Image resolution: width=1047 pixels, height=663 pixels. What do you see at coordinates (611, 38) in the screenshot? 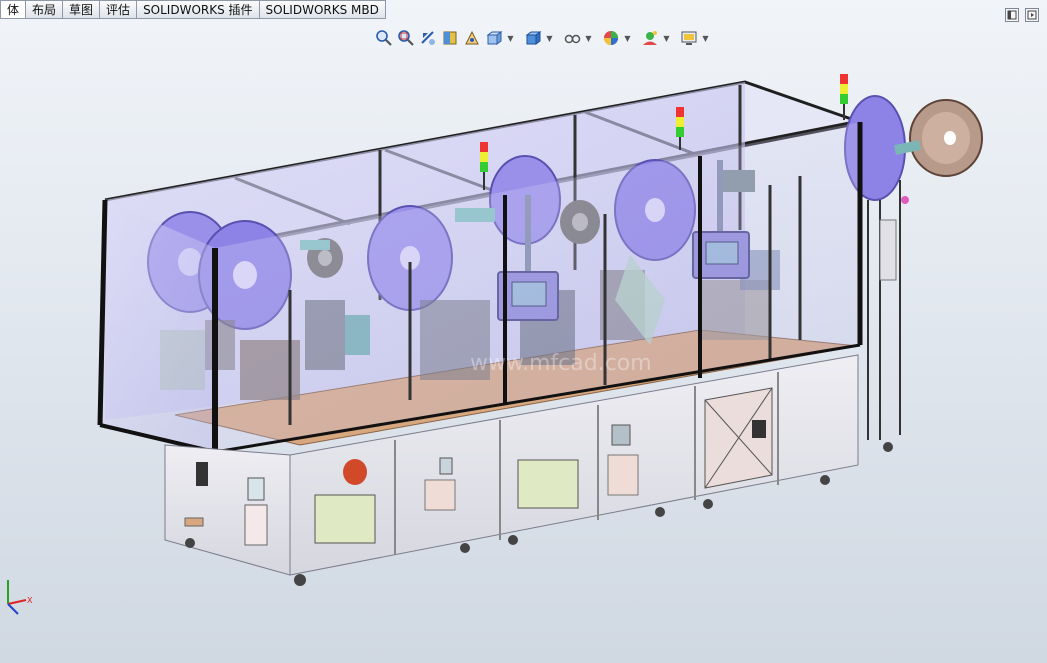
I see `edit-appearance-icon` at bounding box center [611, 38].